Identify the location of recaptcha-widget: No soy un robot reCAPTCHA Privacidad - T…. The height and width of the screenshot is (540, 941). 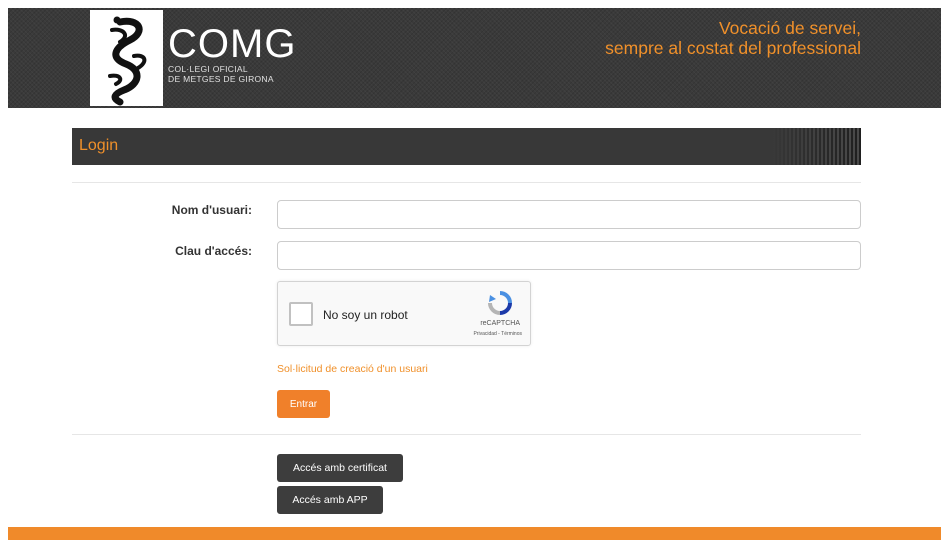
(404, 313).